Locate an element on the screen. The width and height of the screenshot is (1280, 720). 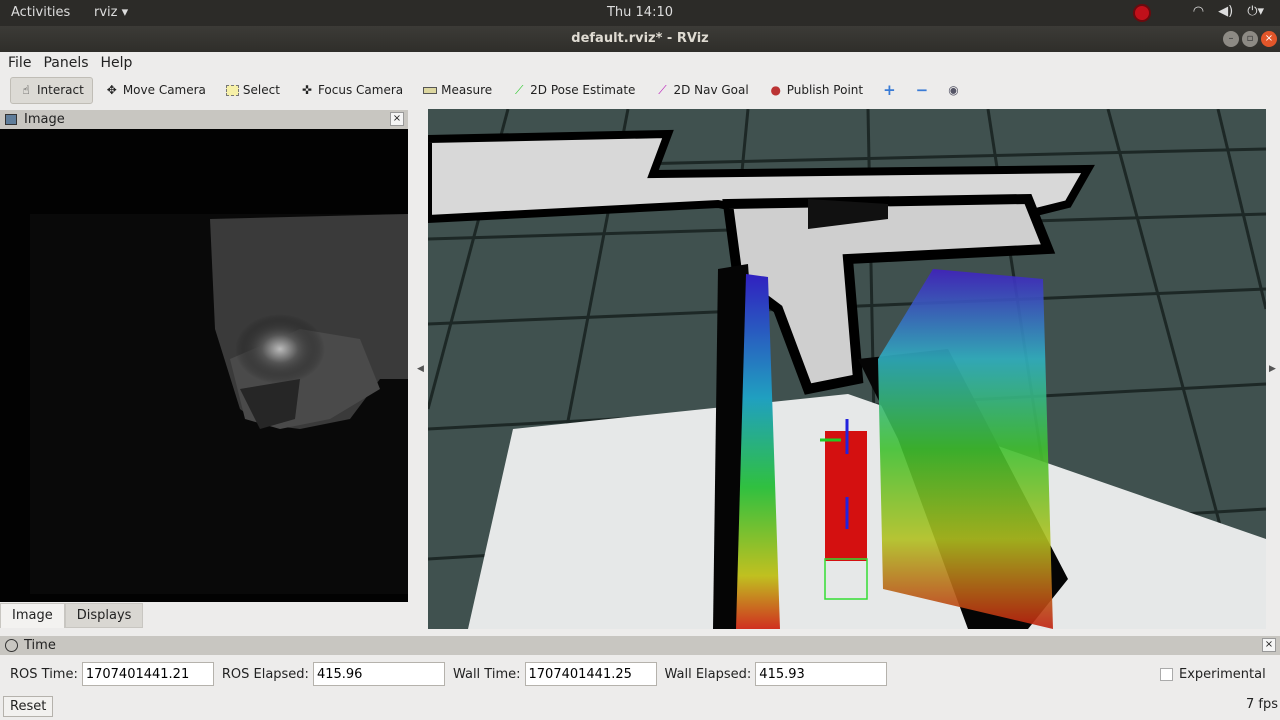
tool-interact: ☝ Interact is located at coordinates (51, 90).